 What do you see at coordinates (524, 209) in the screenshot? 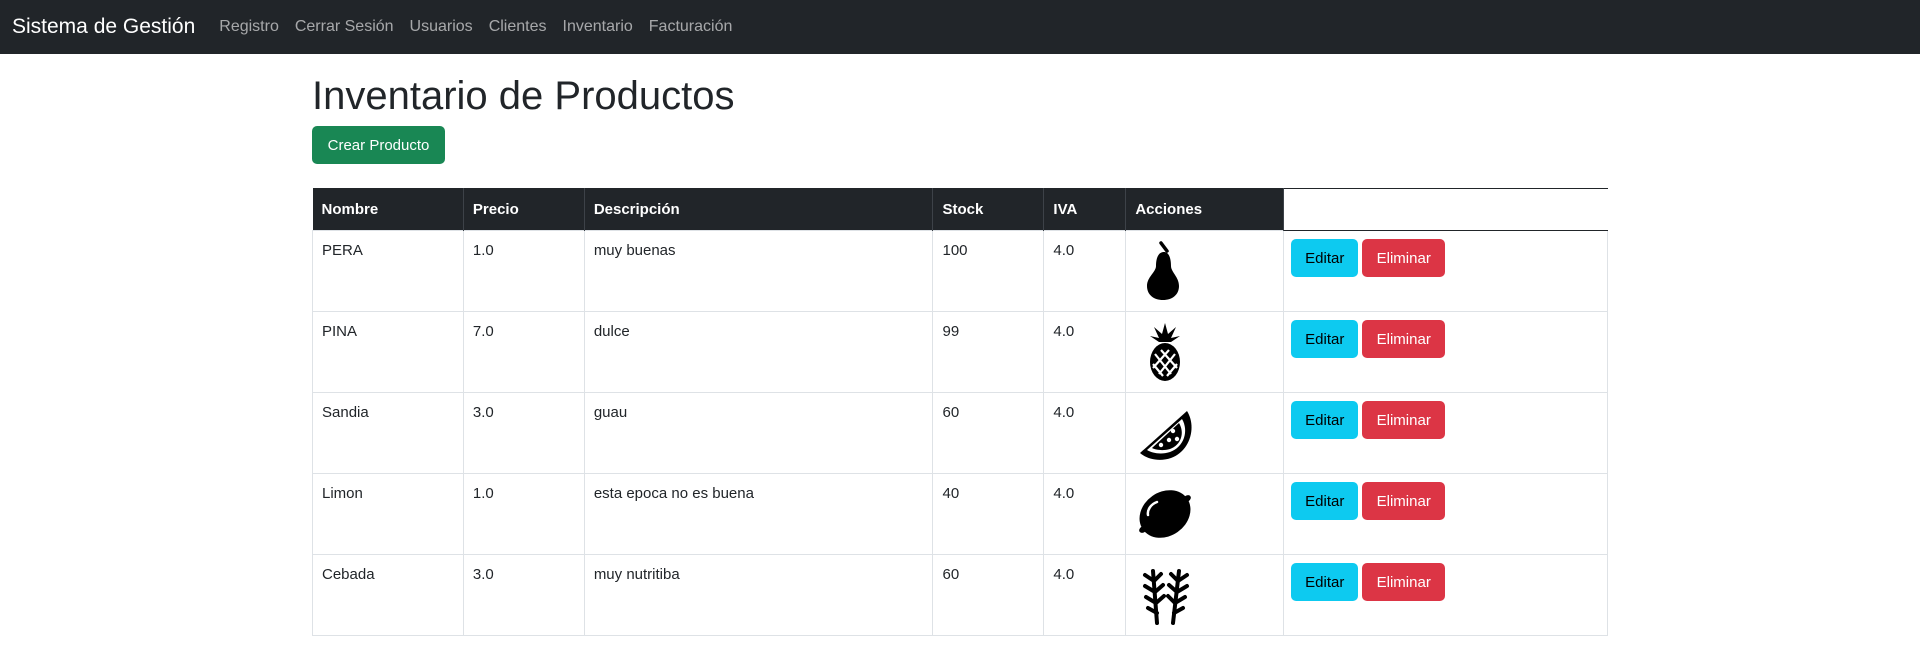
I see `header-precio: Precio` at bounding box center [524, 209].